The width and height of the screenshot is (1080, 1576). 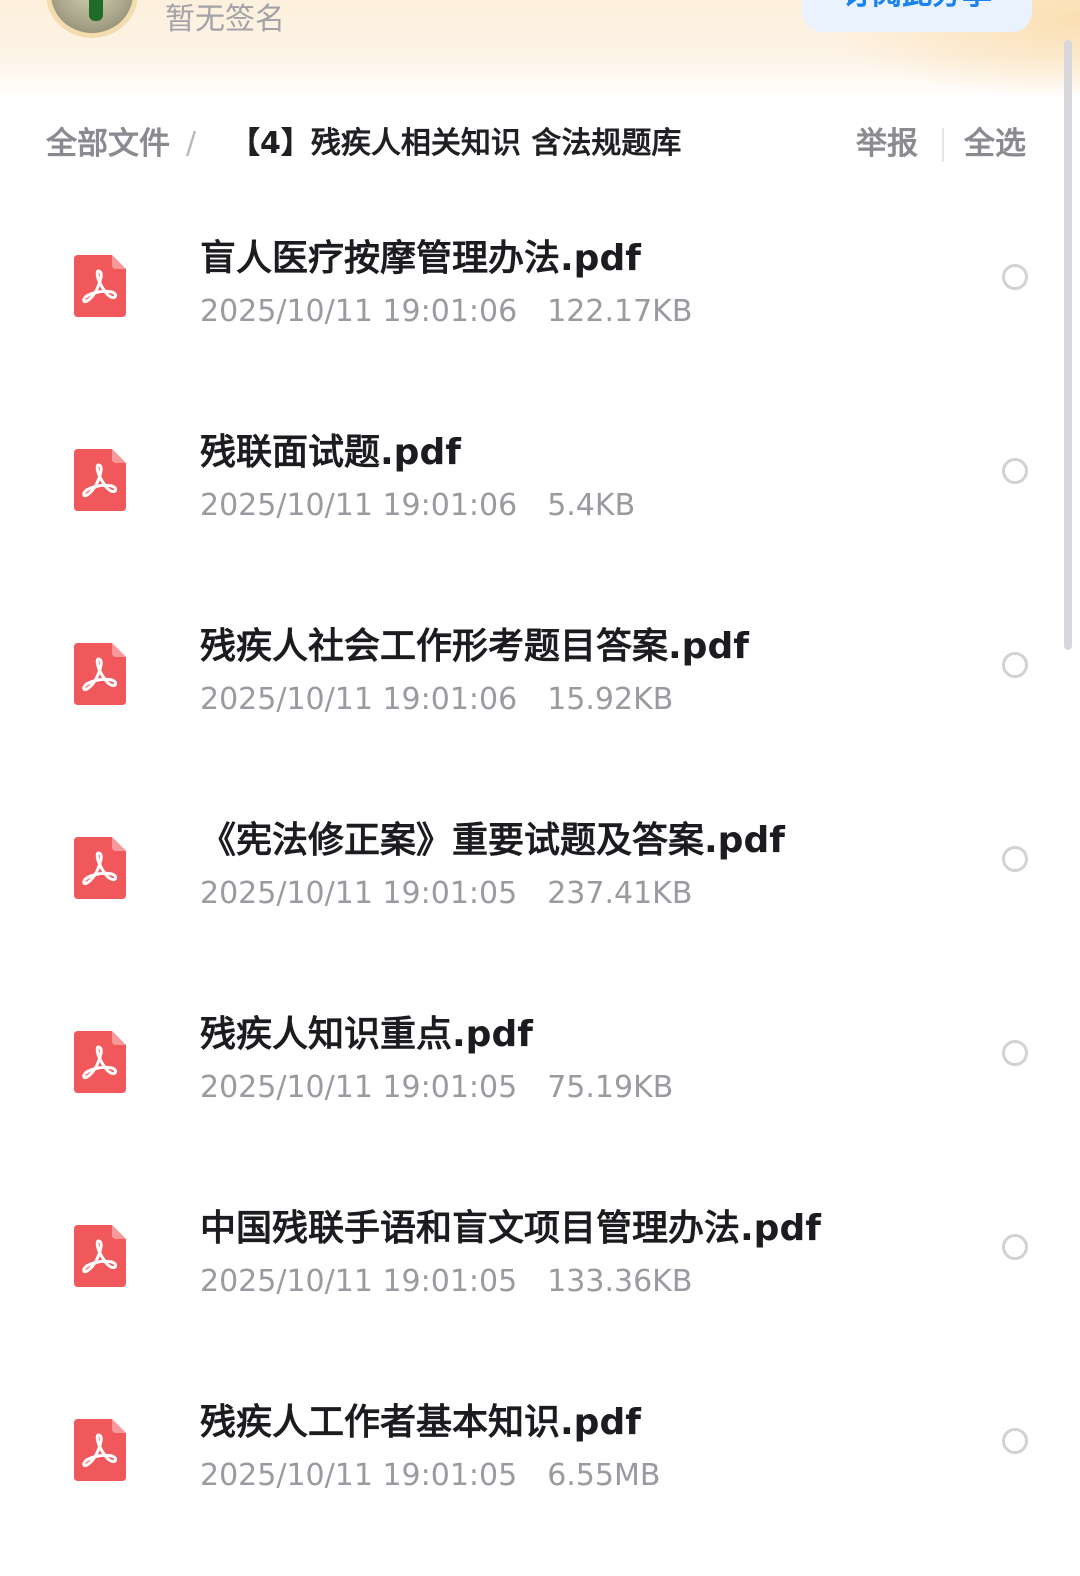 I want to click on subscribe-share-button: 订阅此分享, so click(x=917, y=16).